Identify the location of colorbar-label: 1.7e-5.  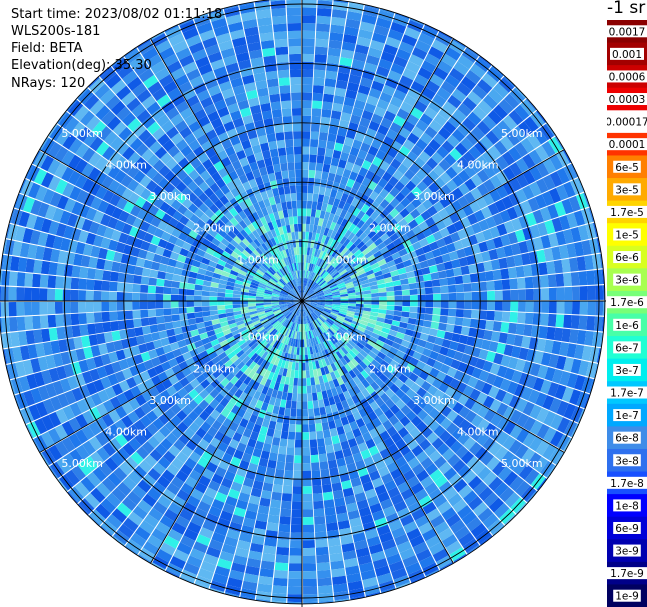
(627, 213).